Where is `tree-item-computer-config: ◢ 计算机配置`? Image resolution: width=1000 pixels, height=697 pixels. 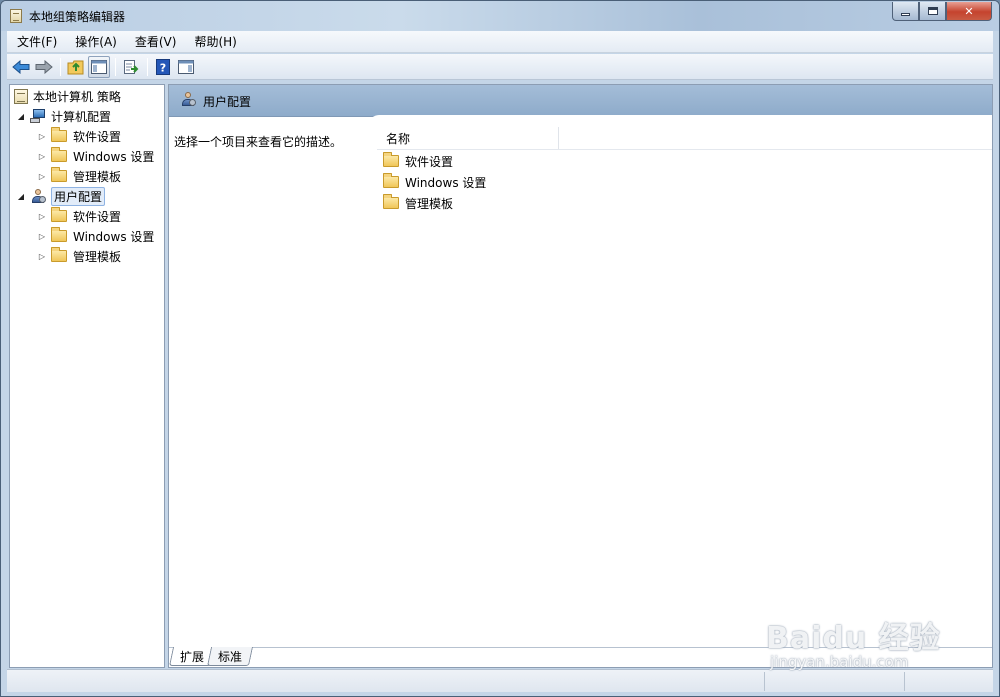 tree-item-computer-config: ◢ 计算机配置 is located at coordinates (63, 116).